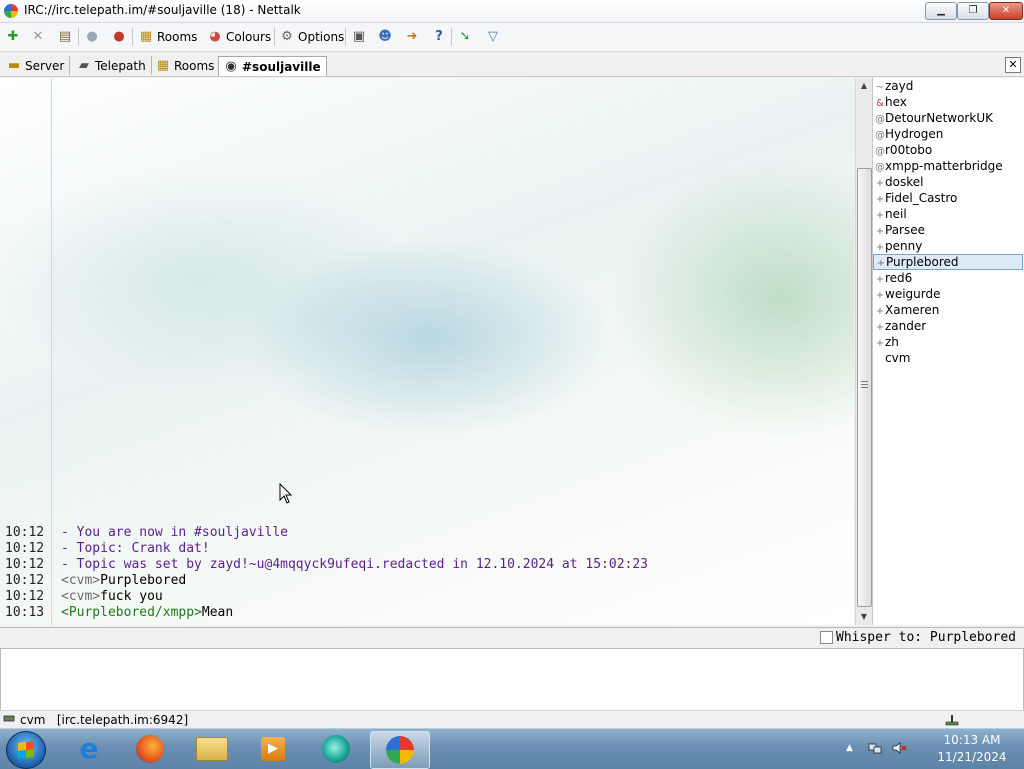 This screenshot has width=1024, height=769. What do you see at coordinates (948, 310) in the screenshot?
I see `user-list-item: +Xameren` at bounding box center [948, 310].